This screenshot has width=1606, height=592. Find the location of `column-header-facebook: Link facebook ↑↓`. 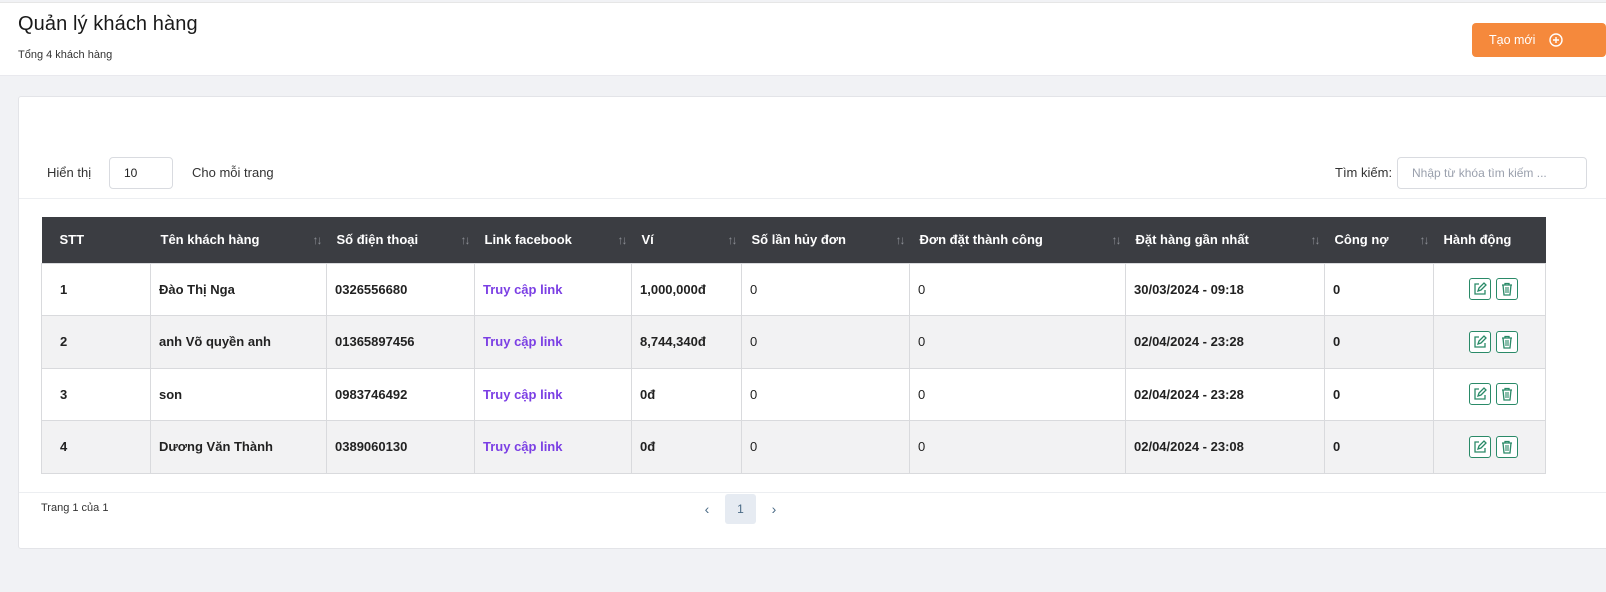

column-header-facebook: Link facebook ↑↓ is located at coordinates (553, 240).